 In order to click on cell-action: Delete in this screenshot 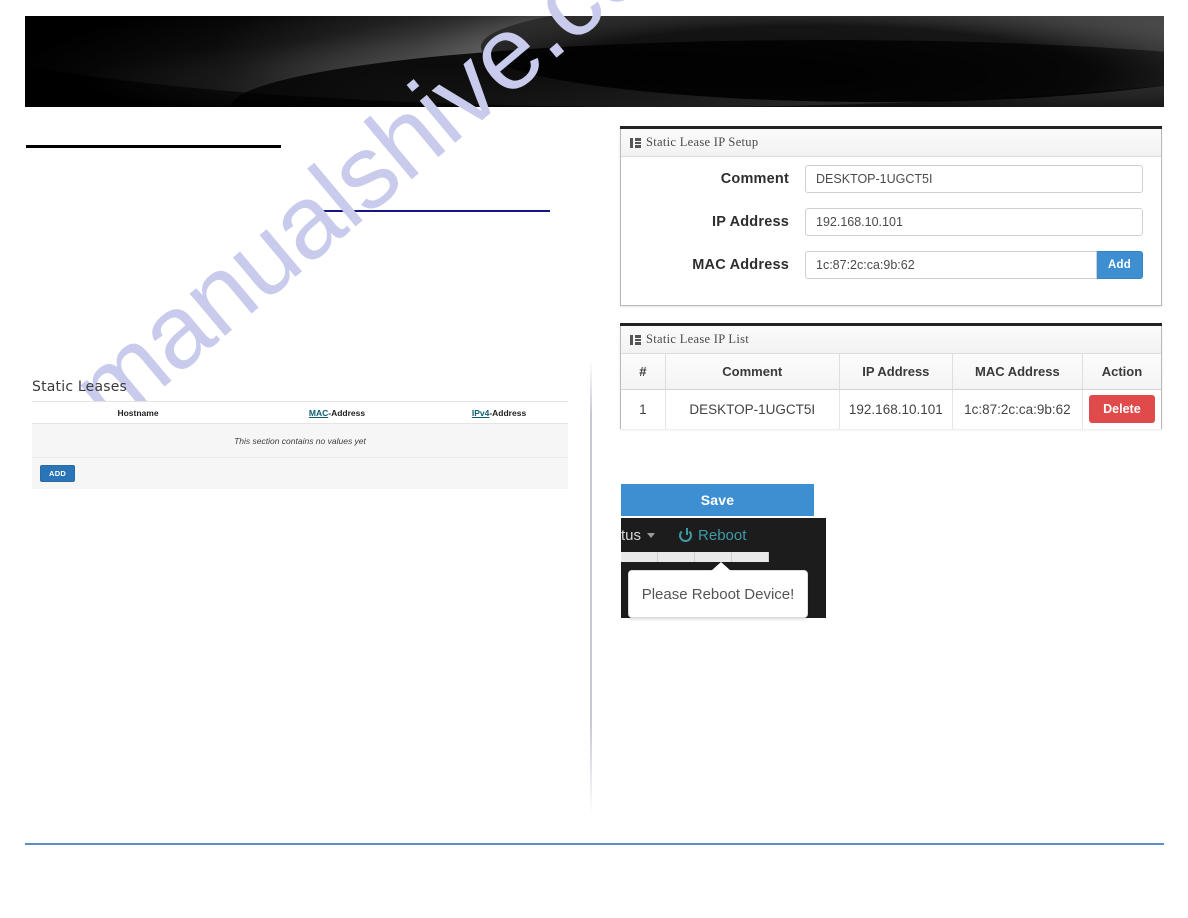, I will do `click(1121, 409)`.